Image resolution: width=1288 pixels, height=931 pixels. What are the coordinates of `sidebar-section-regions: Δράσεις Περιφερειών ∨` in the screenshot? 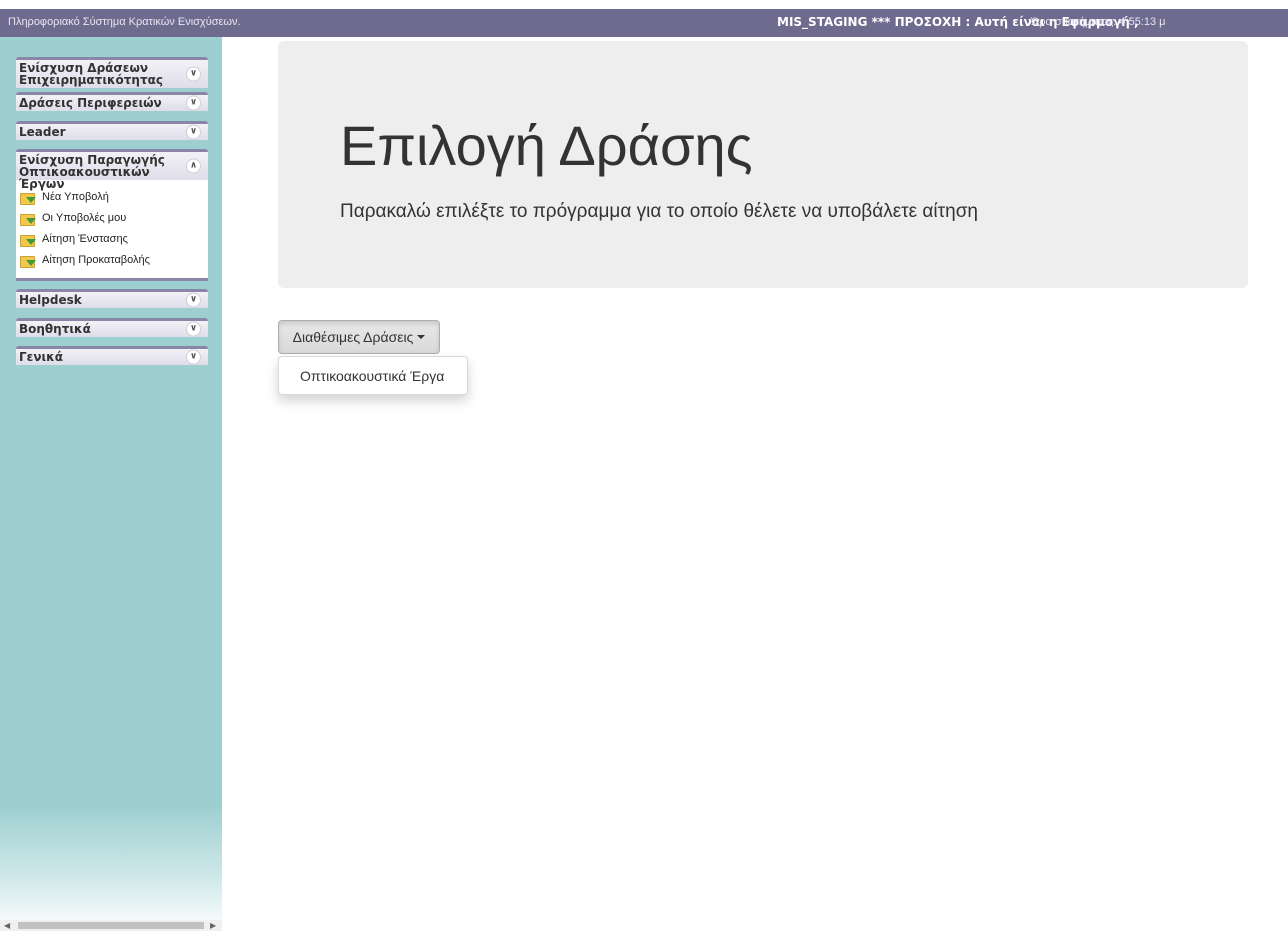 It's located at (112, 101).